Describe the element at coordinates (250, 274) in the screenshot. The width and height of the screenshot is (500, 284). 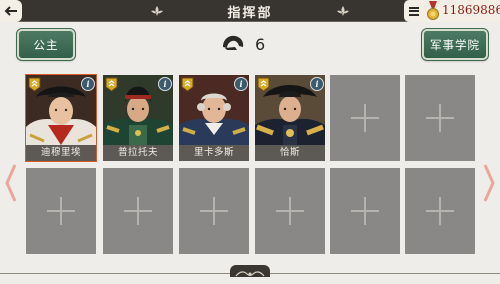
I see `scroll-ornament-icon` at that location.